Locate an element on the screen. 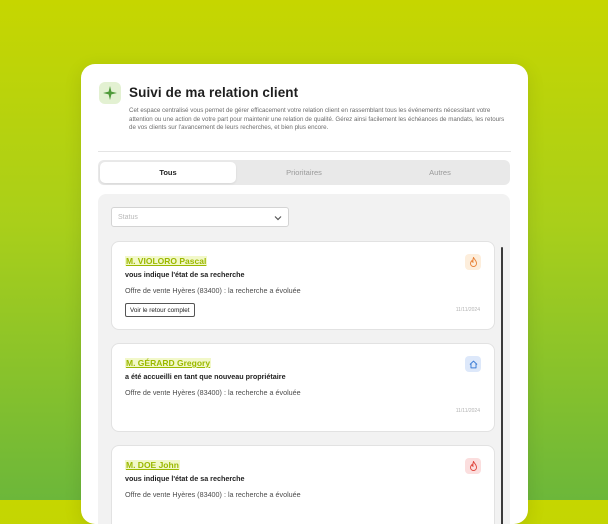  status-select: Status is located at coordinates (200, 217).